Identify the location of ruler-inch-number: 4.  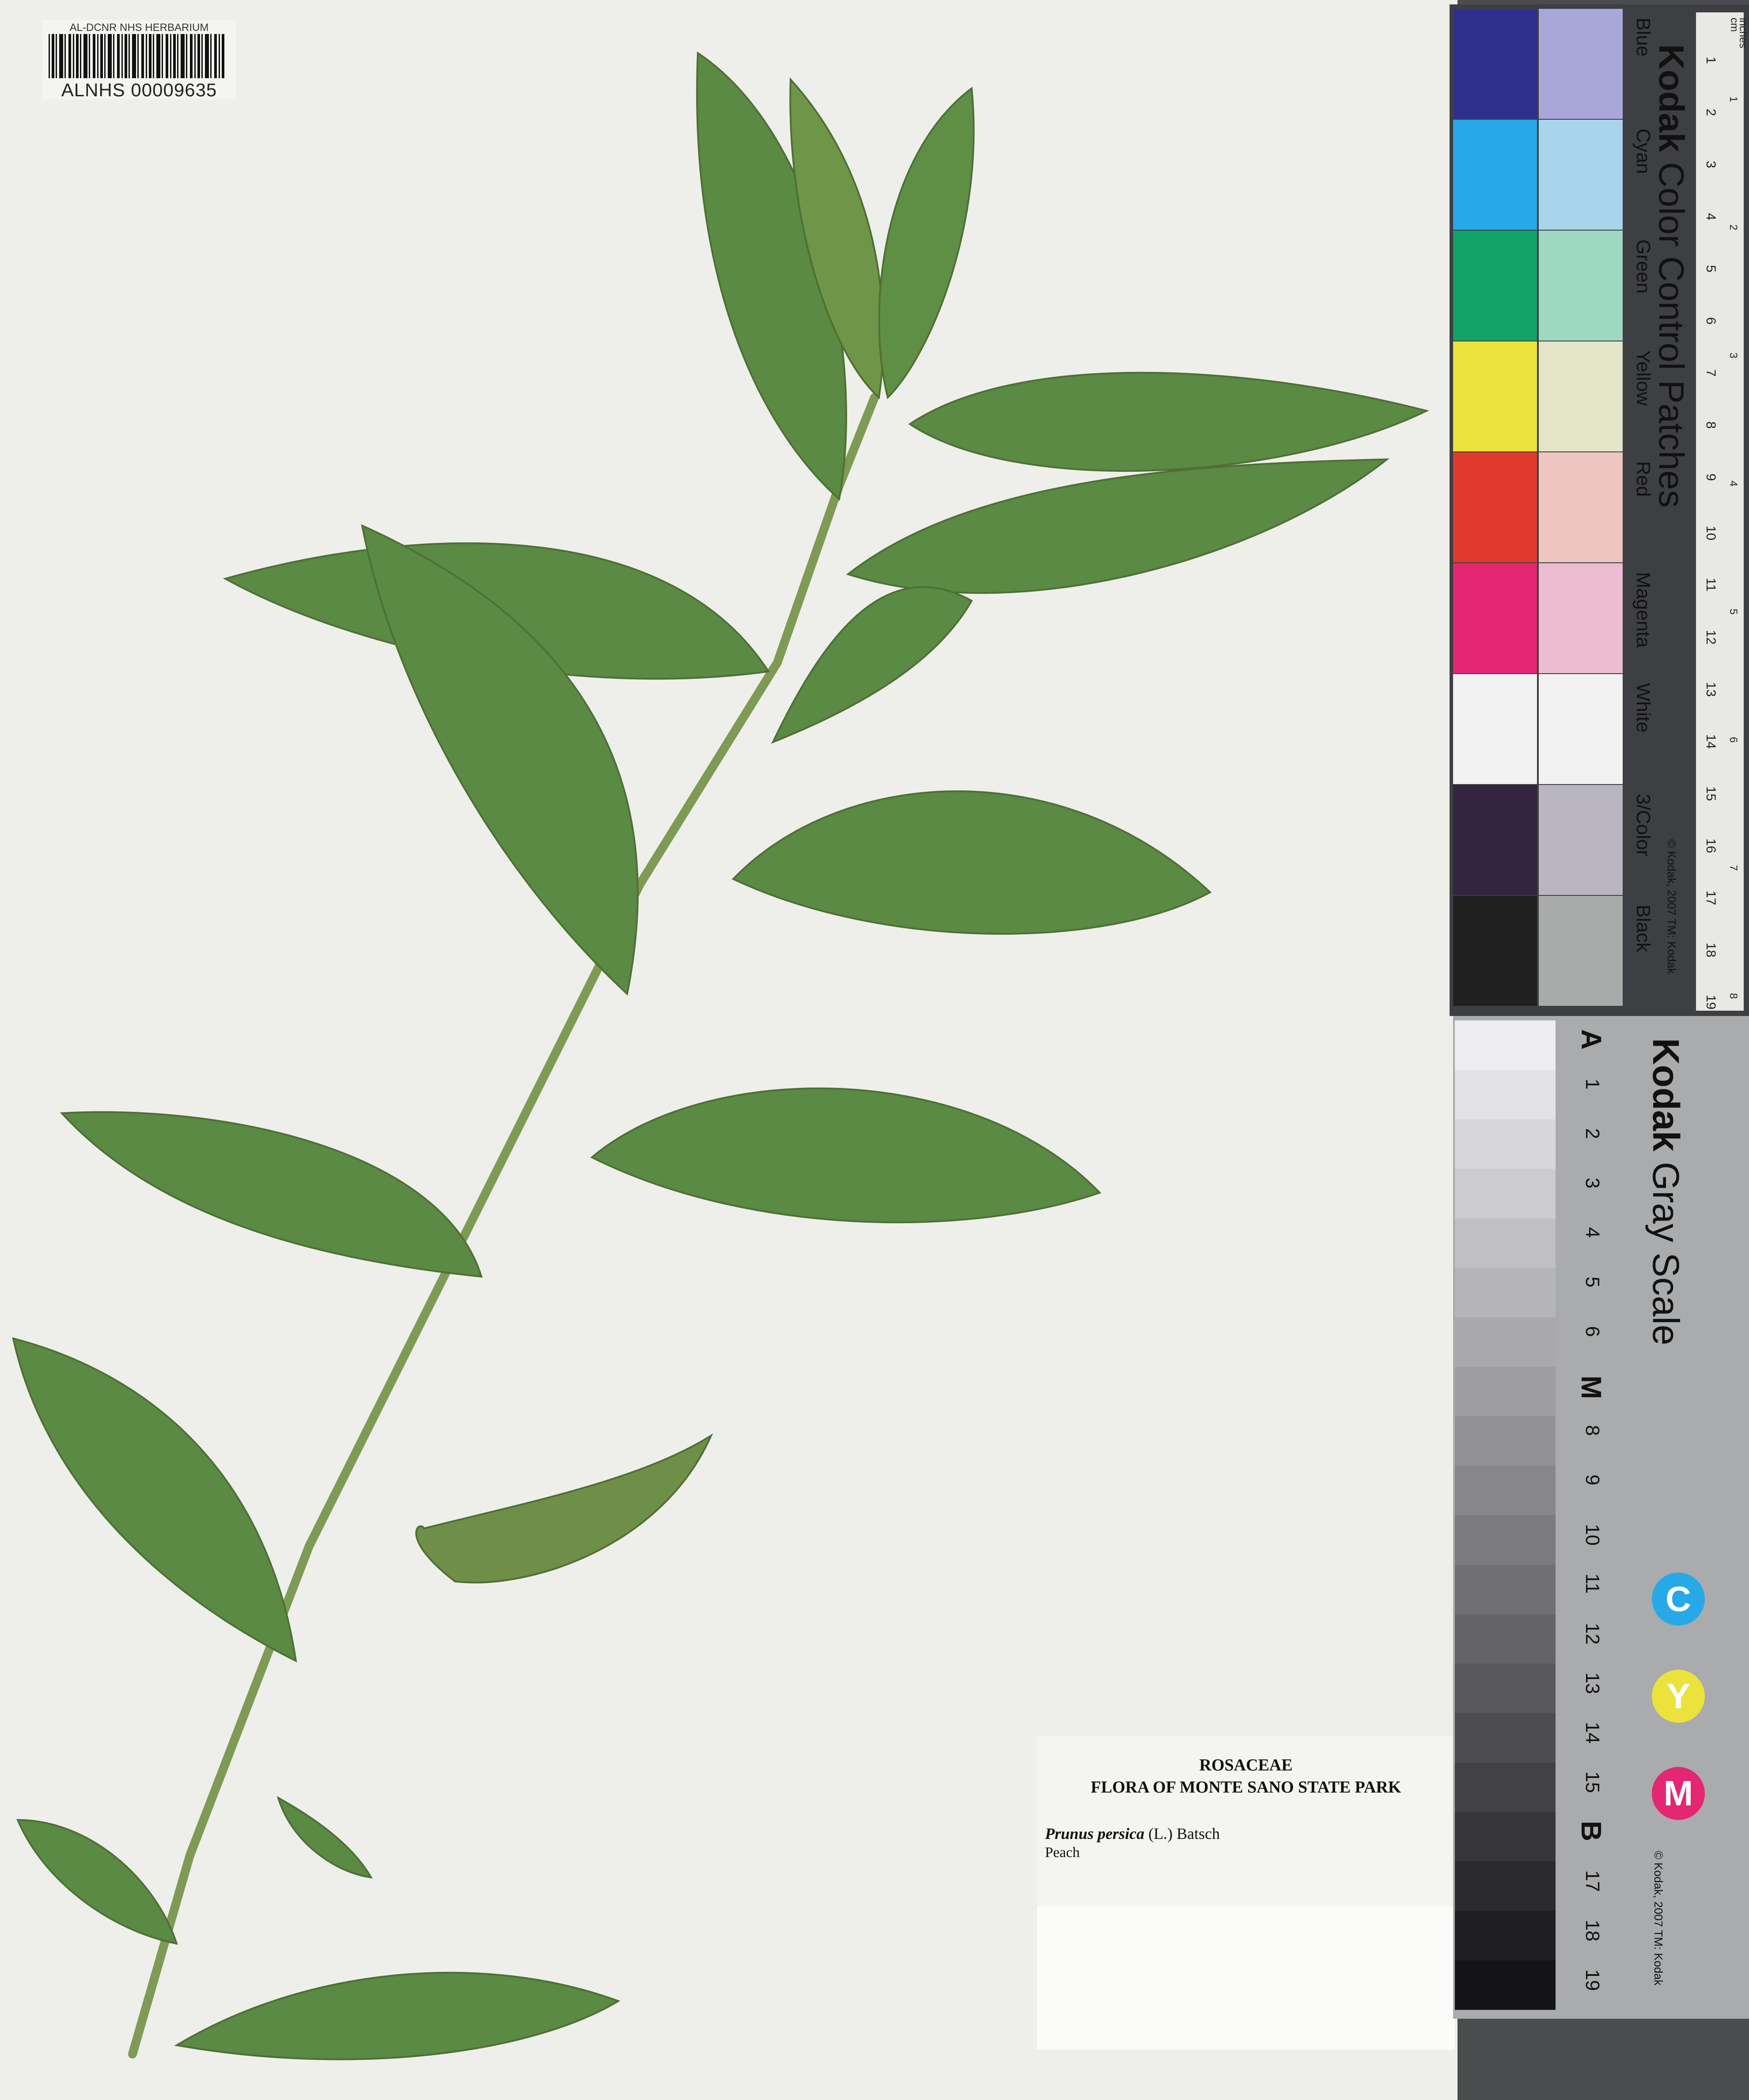
(1733, 484).